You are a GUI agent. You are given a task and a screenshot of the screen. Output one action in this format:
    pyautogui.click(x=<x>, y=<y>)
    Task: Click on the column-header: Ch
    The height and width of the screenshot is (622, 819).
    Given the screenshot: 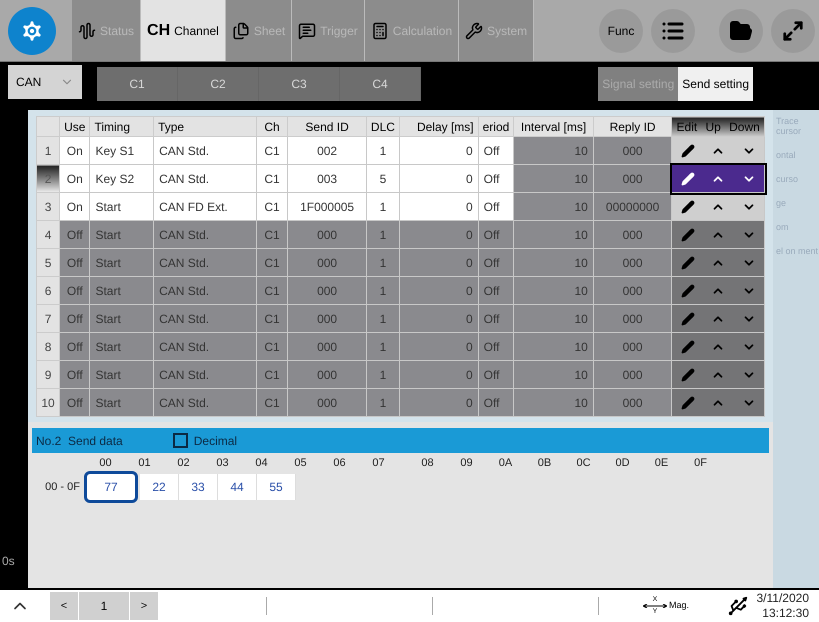 What is the action you would take?
    pyautogui.click(x=272, y=126)
    